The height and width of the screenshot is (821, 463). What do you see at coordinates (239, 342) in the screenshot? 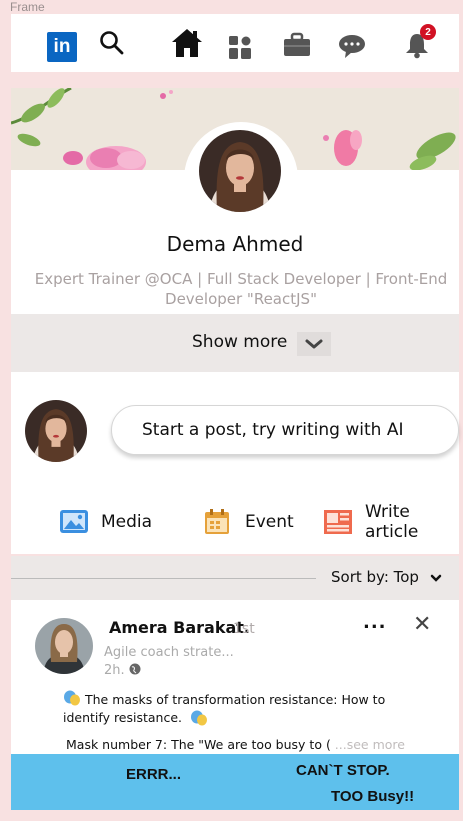
I see `show-more-label: Show more` at bounding box center [239, 342].